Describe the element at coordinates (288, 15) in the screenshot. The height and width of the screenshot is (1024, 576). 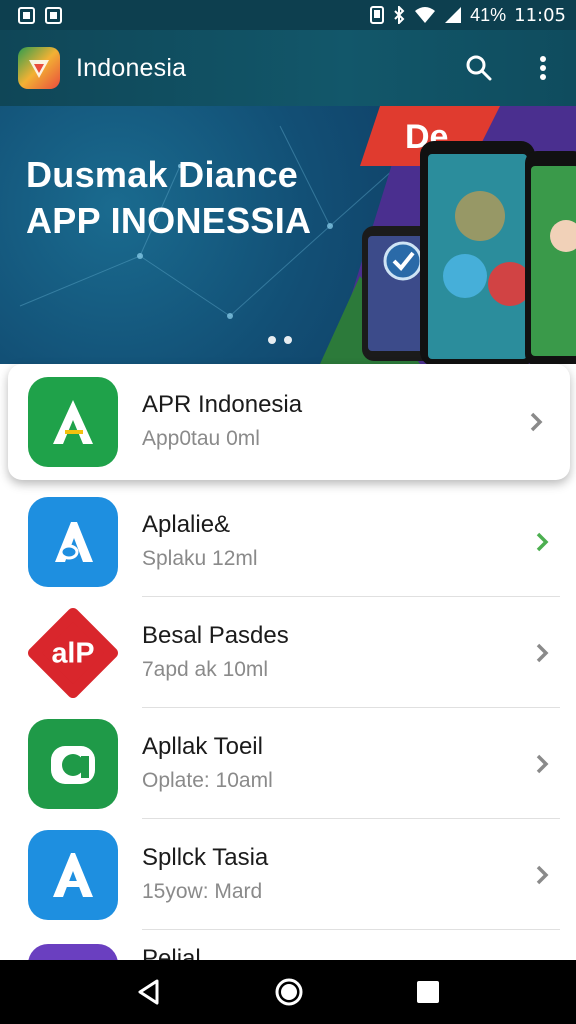
I see `status-bar: 41% 11:05` at that location.